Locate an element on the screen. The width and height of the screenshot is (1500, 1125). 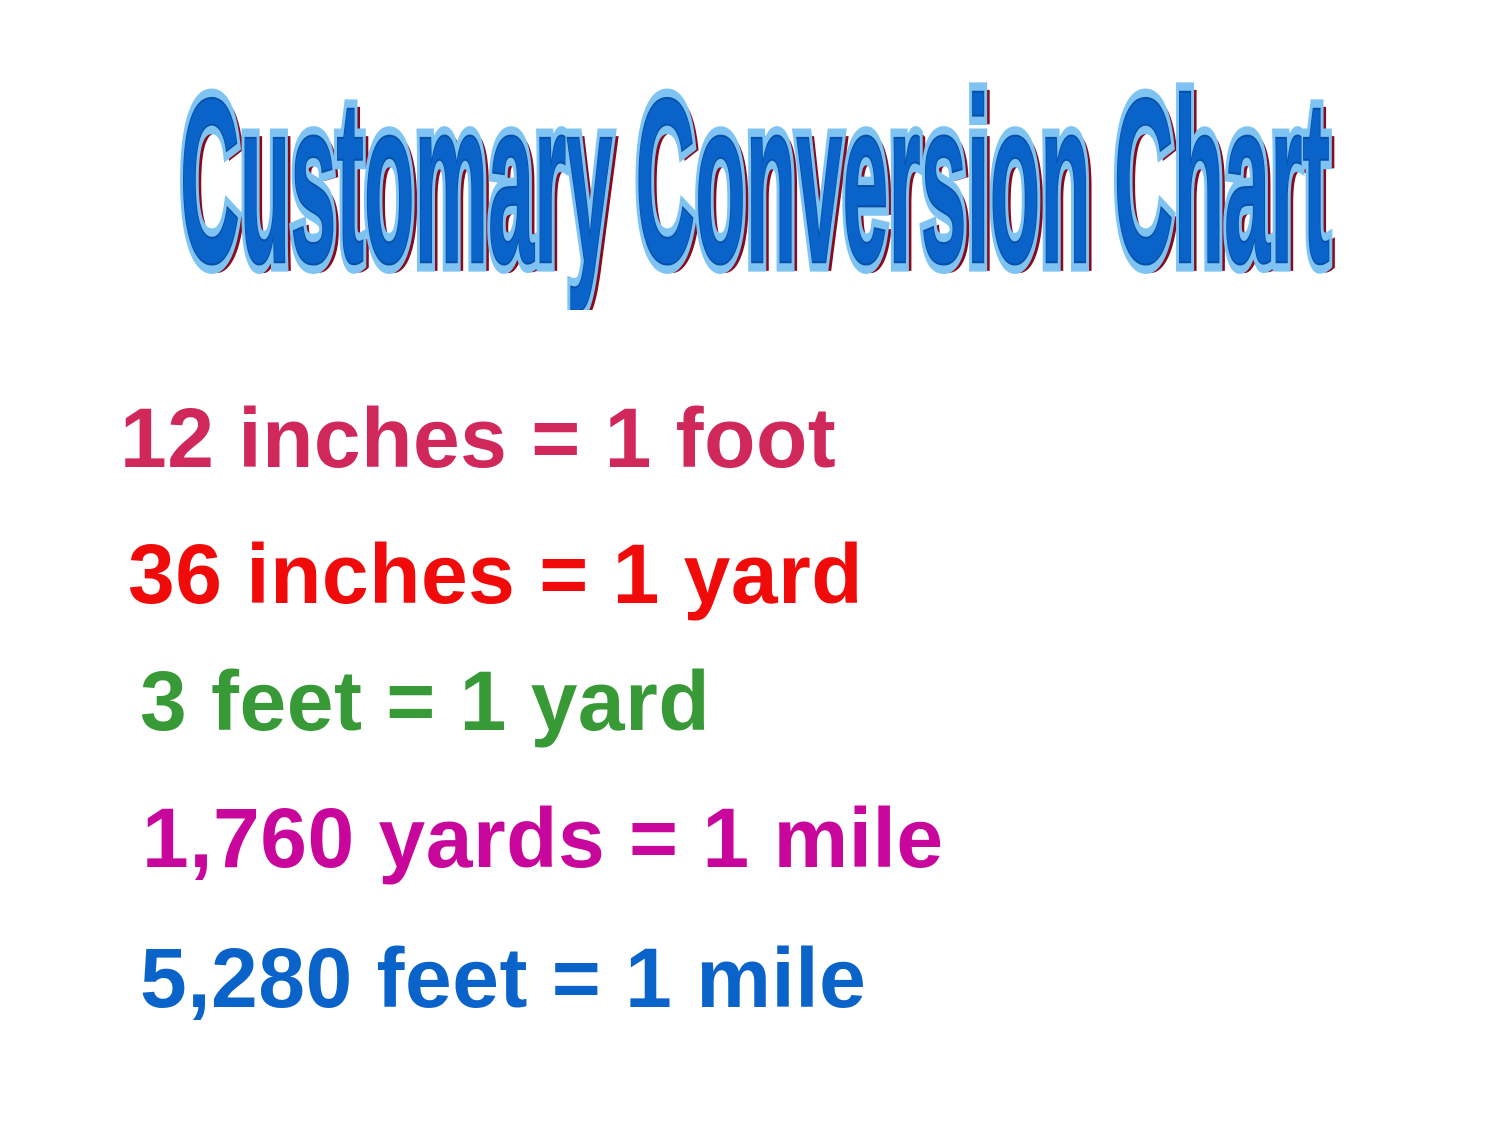
conversion-line-inches-foot: 12 inches = 1 foot is located at coordinates (478, 438).